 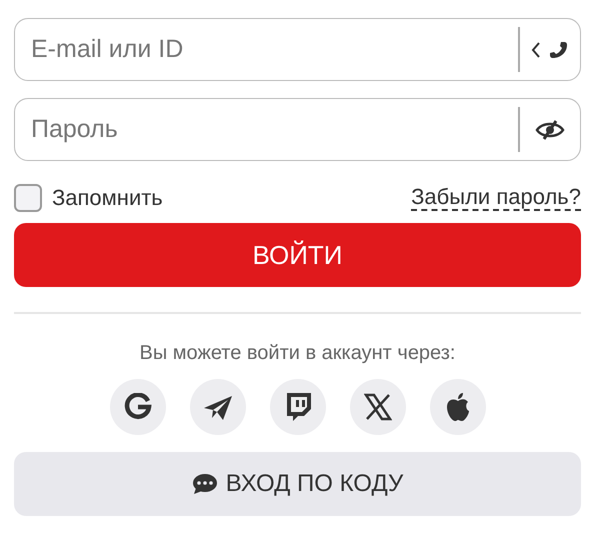 I want to click on email-input: E-mail или ID, so click(x=266, y=49).